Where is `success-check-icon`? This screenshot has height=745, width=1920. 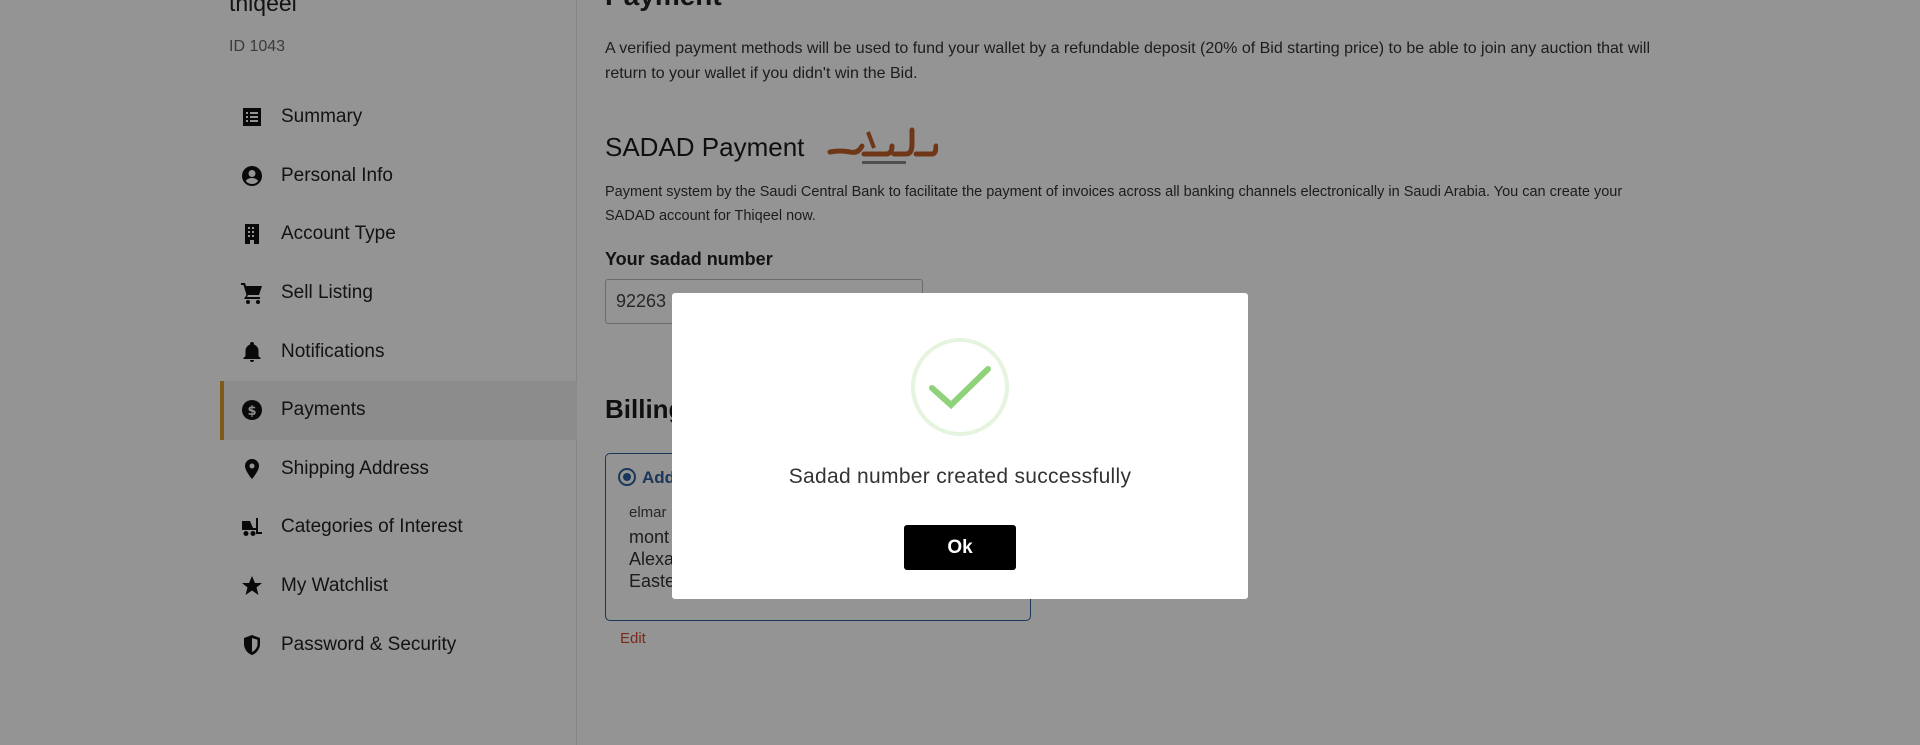
success-check-icon is located at coordinates (960, 387).